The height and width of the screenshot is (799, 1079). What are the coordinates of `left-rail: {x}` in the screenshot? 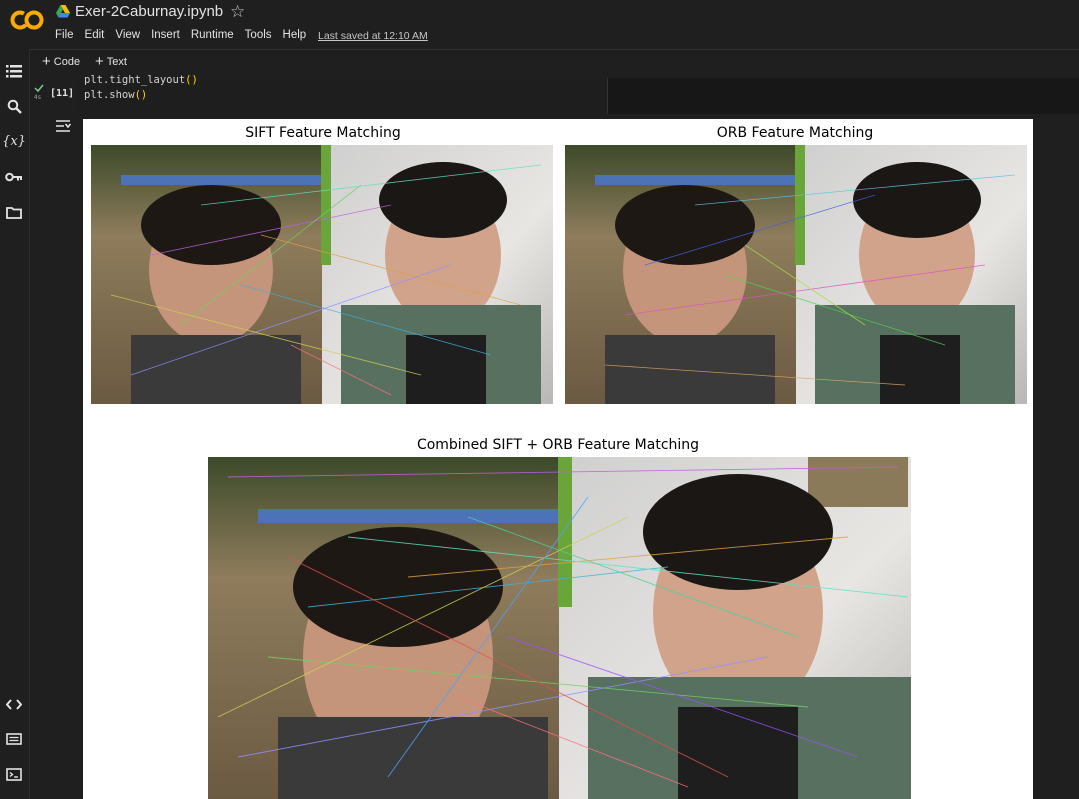 It's located at (15, 424).